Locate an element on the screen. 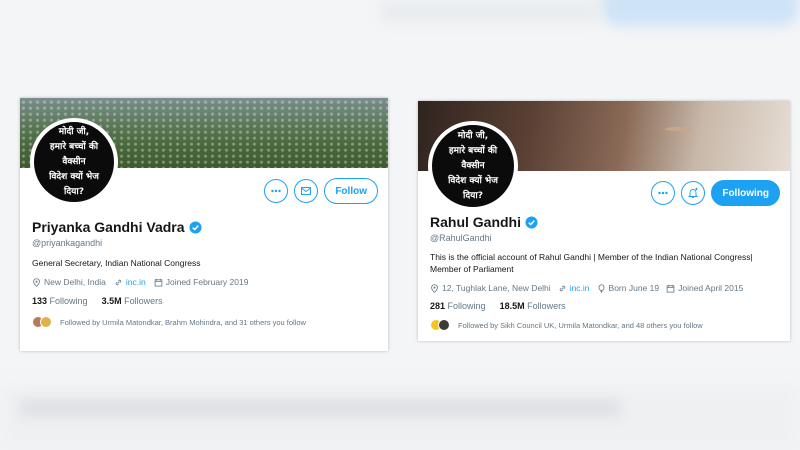 This screenshot has width=800, height=450. joined-text: Joined February 2019 is located at coordinates (207, 282).